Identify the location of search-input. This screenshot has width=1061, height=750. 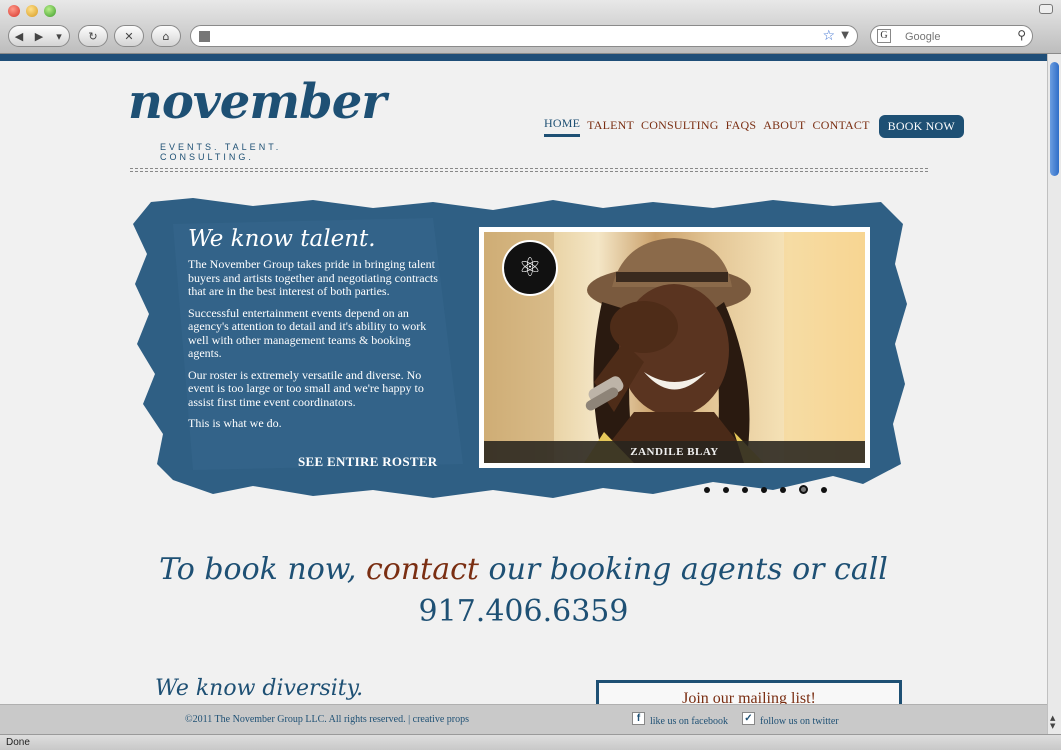
(960, 36).